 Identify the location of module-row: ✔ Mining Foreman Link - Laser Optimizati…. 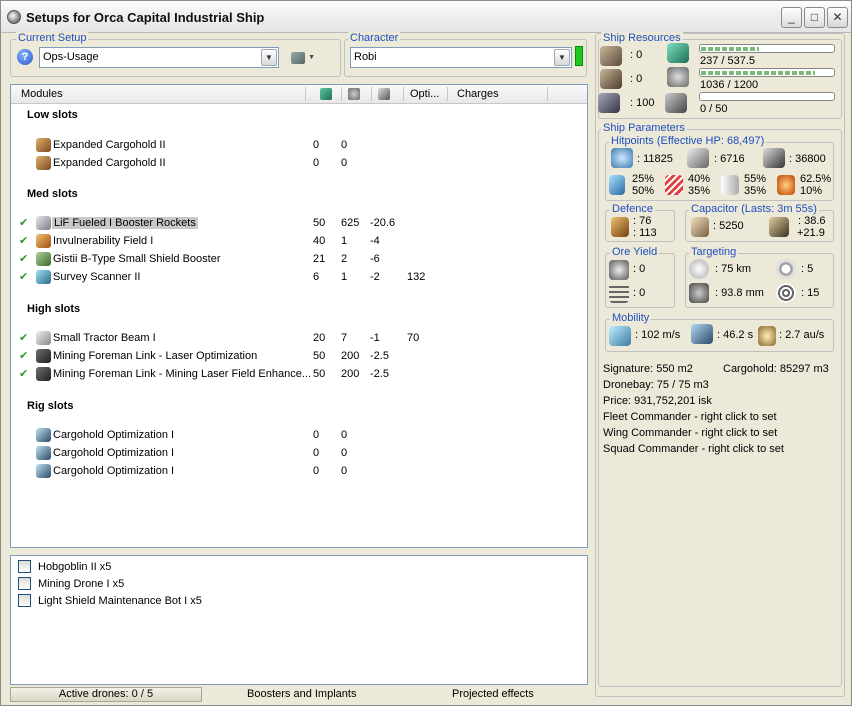
(301, 357).